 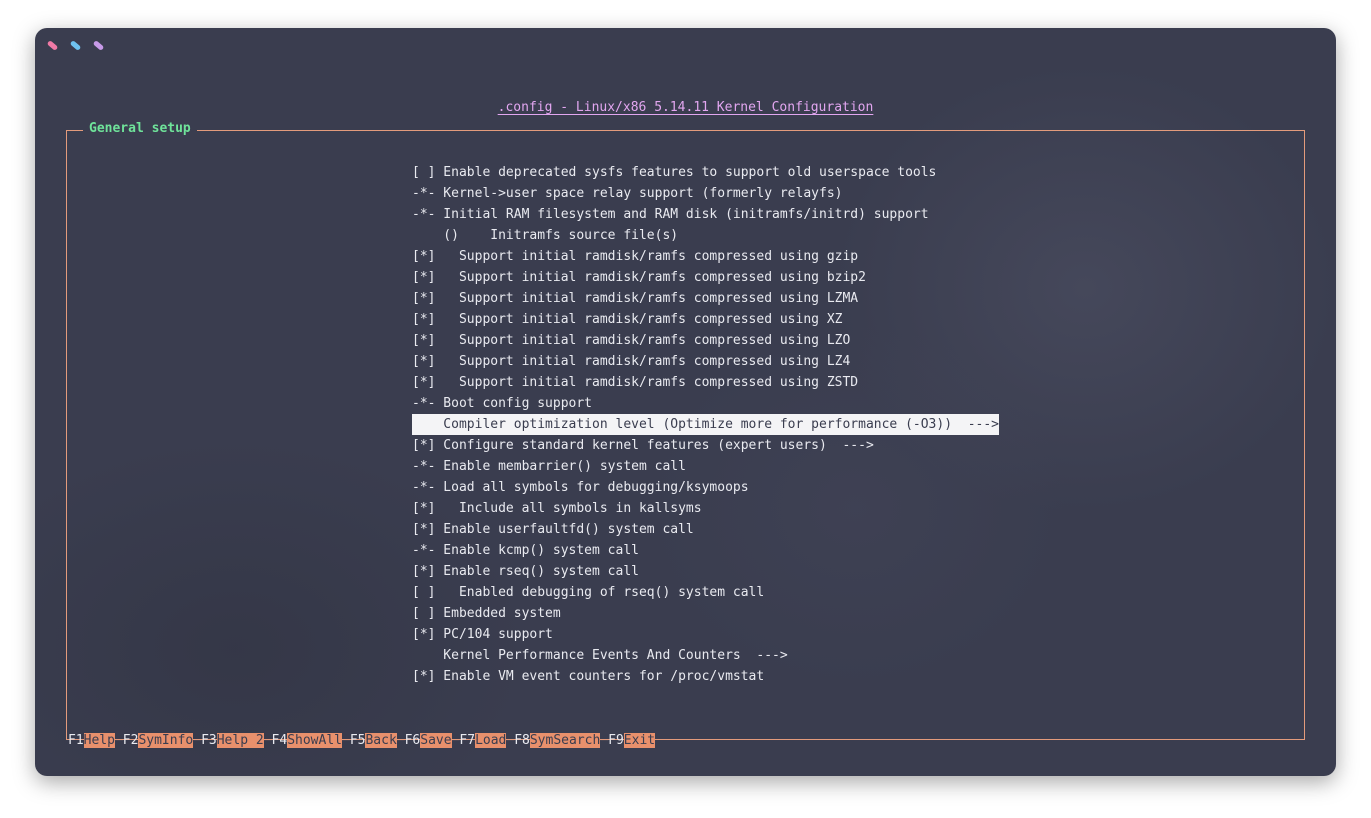 I want to click on fn-action-help-button: Help, so click(x=99, y=740).